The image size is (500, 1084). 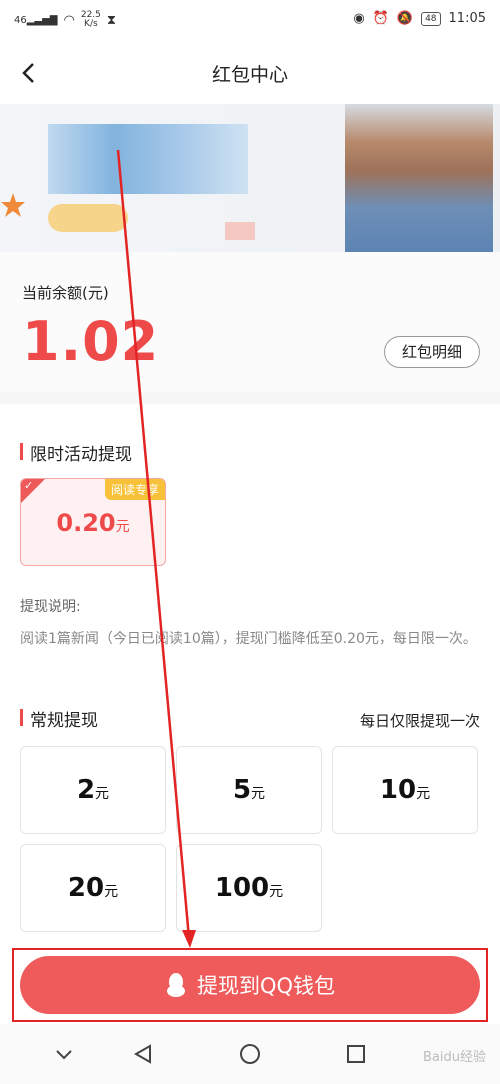 I want to click on nav-bar: 红包中心, so click(x=250, y=72).